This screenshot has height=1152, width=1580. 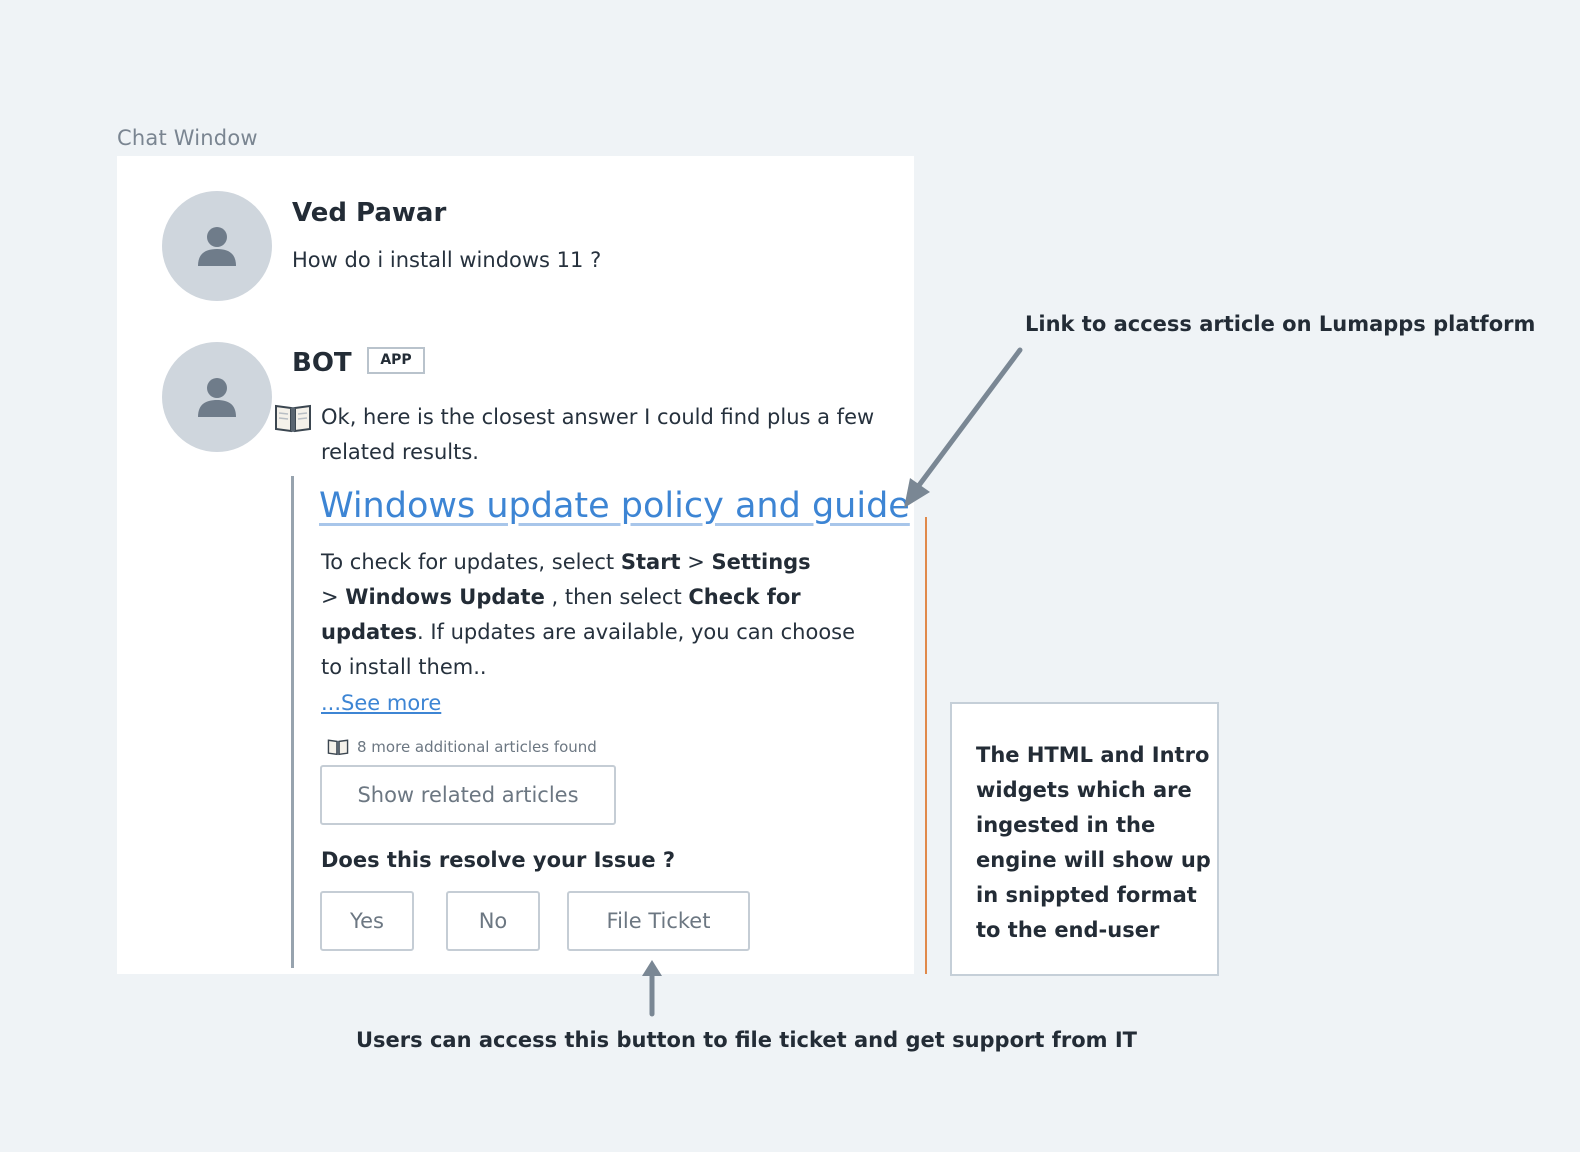 I want to click on link-annotation-arrow, so click(x=963, y=427).